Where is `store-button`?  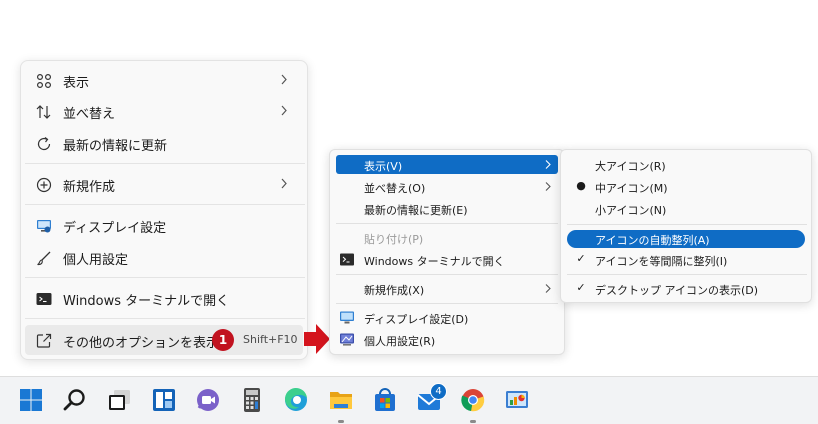 store-button is located at coordinates (385, 400).